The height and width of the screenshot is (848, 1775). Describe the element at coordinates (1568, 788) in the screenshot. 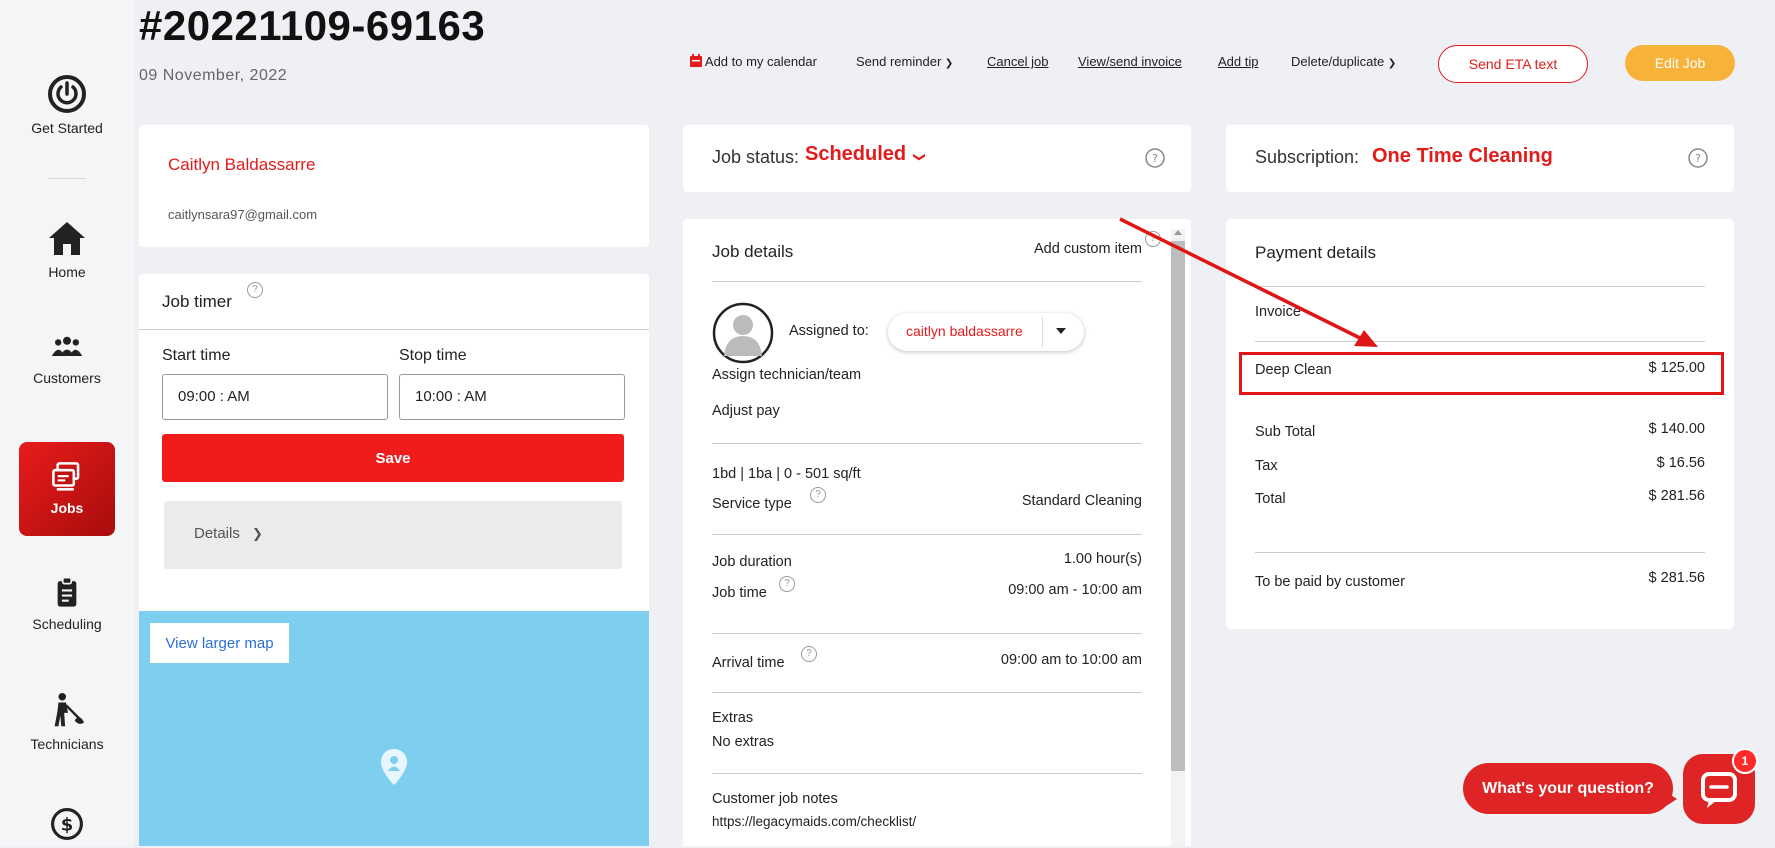

I see `chat-prompt-bubble: What's your question?` at that location.